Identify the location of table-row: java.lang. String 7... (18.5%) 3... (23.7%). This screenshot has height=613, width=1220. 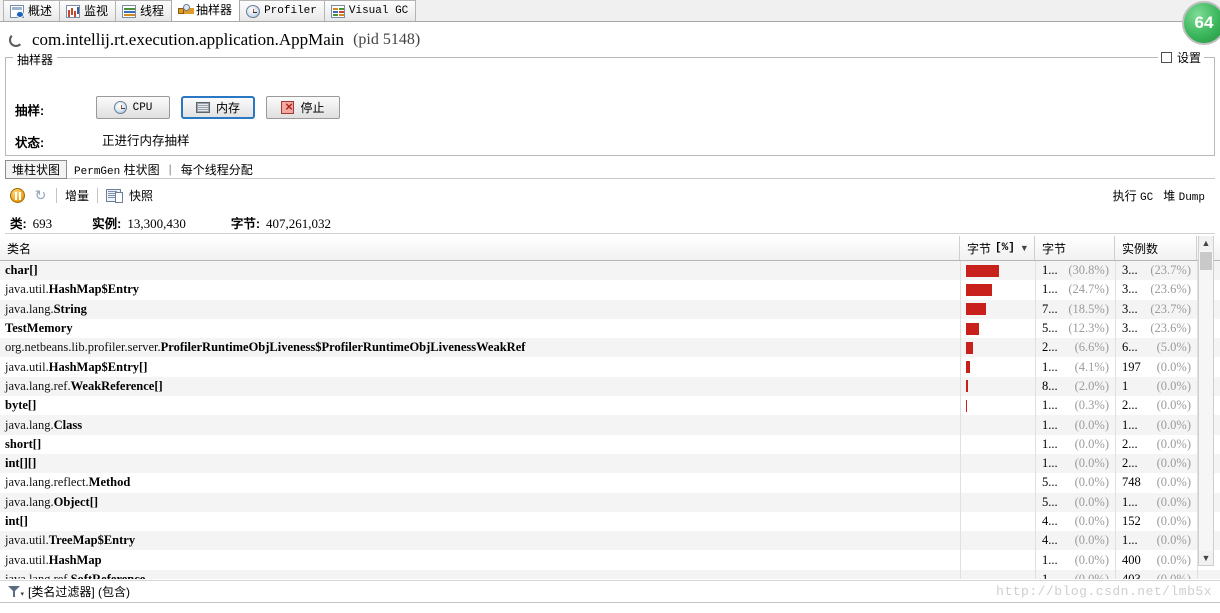
(610, 309).